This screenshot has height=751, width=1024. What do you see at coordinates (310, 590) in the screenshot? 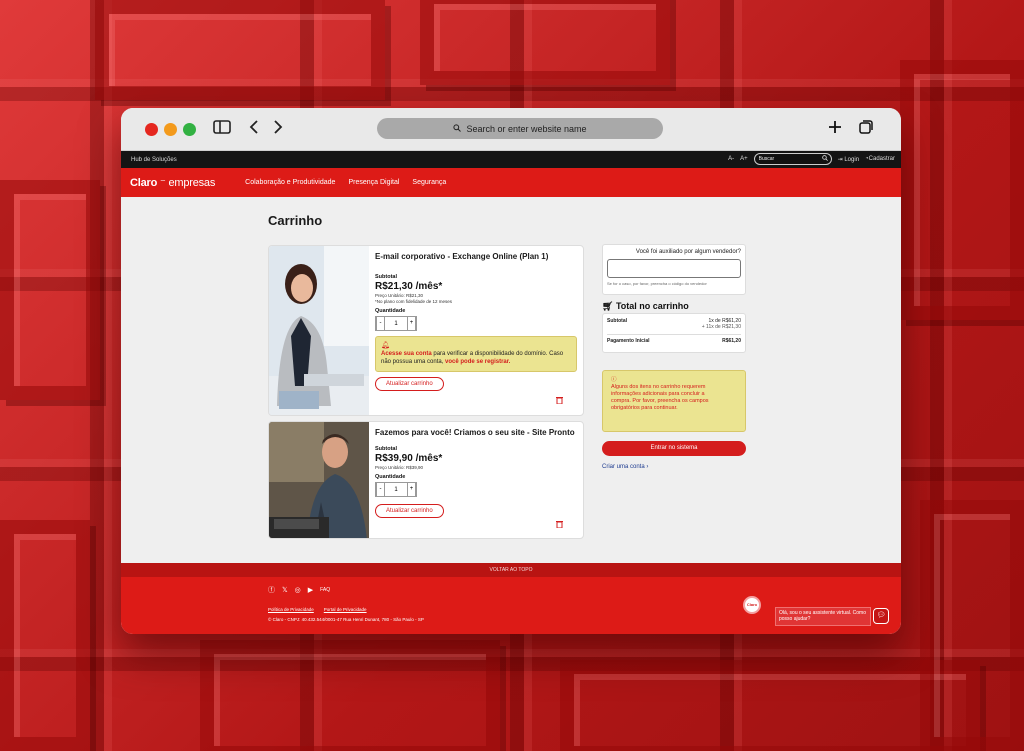
I see `youtube-icon: ▶` at bounding box center [310, 590].